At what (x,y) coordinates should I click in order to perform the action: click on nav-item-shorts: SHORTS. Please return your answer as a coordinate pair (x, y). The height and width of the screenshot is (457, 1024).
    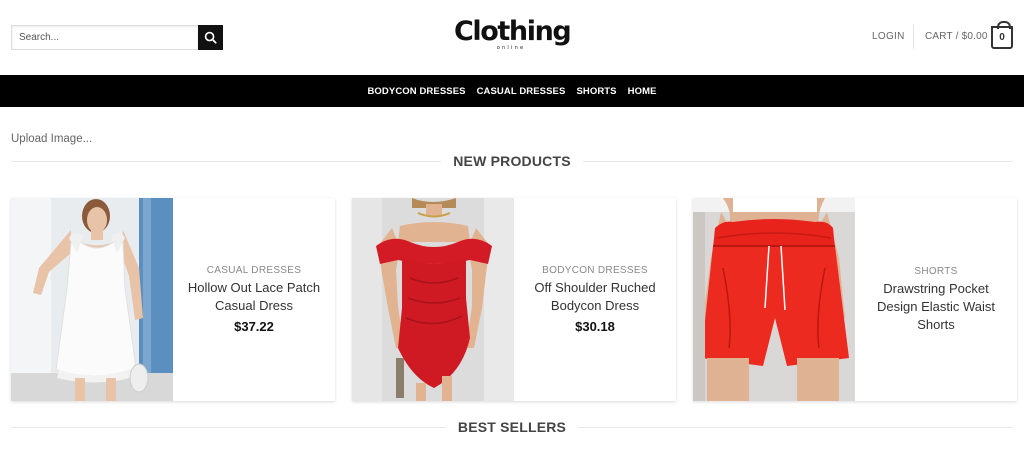
    Looking at the image, I should click on (596, 91).